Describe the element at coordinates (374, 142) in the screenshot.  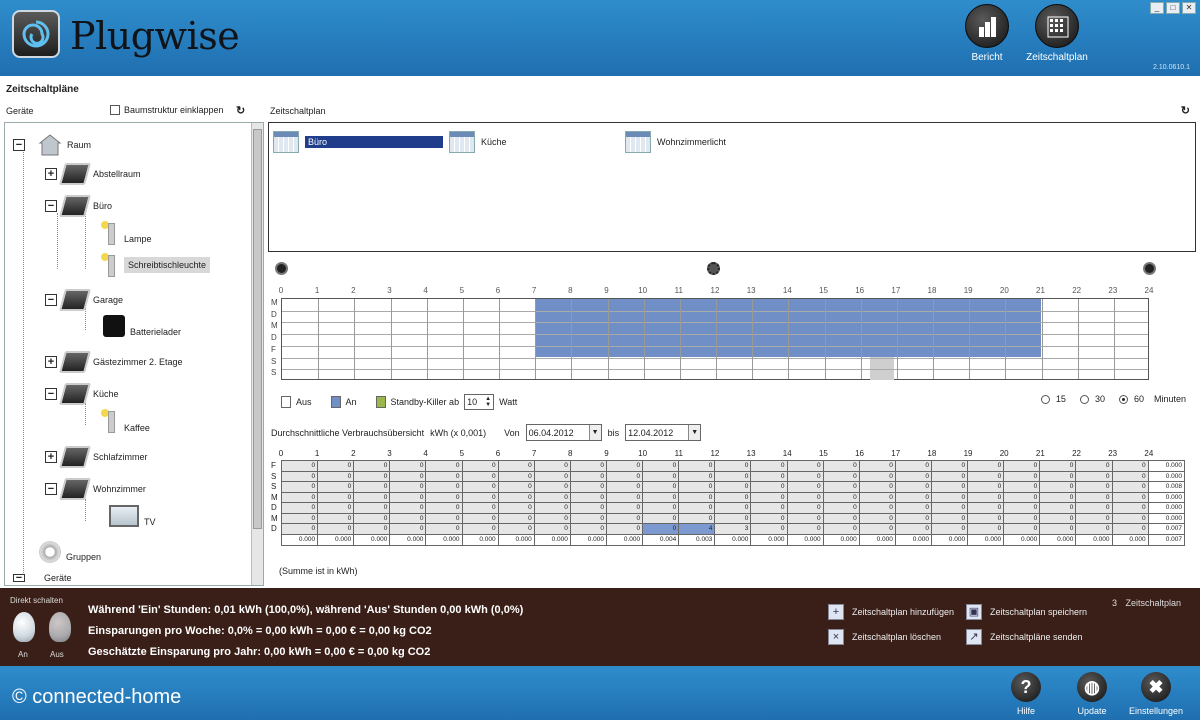
I see `schedule-item-label: Büro` at that location.